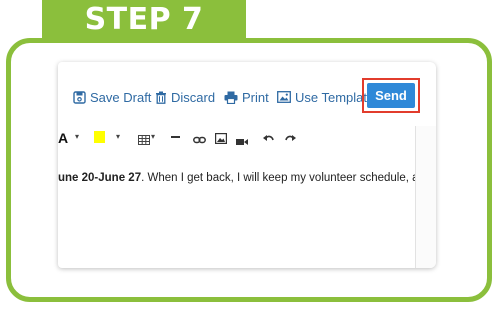  What do you see at coordinates (153, 136) in the screenshot?
I see `table-dropdown-arrow-icon: ▾` at bounding box center [153, 136].